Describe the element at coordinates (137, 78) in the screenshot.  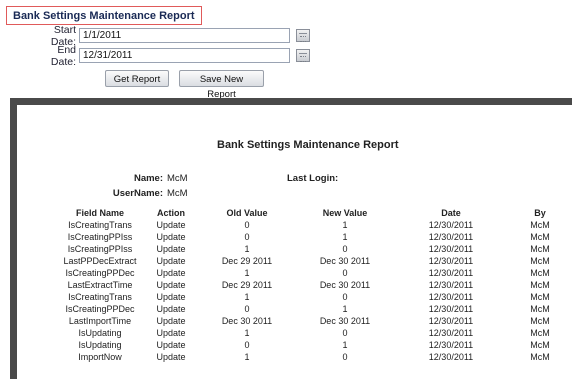
I see `get-report-button: Get Report` at that location.